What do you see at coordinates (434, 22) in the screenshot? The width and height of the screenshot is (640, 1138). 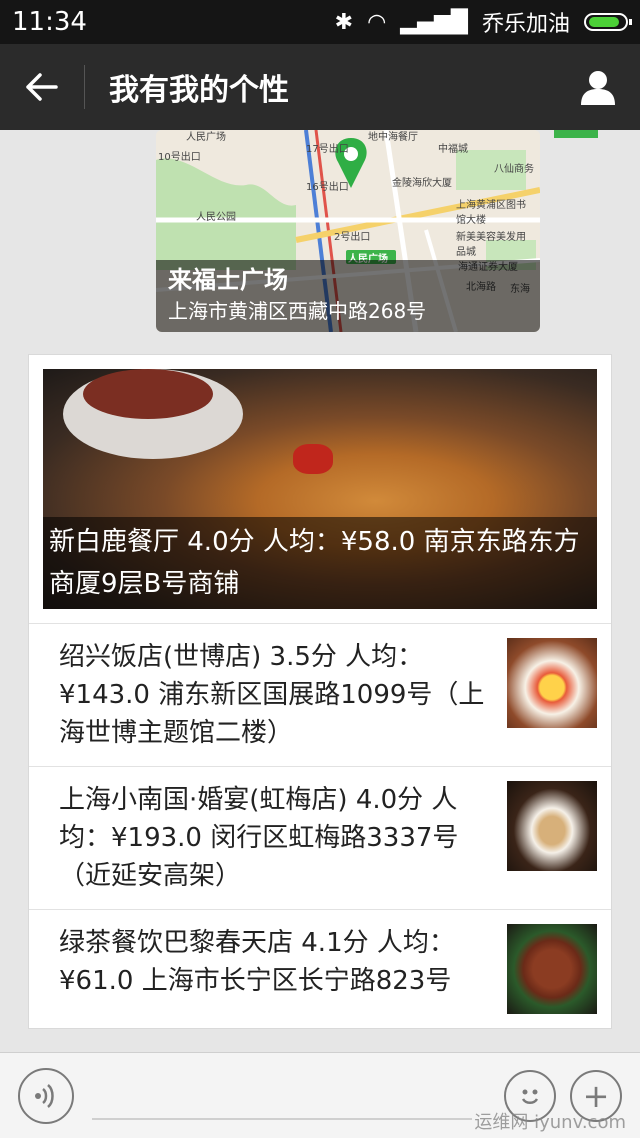 I see `signal-icon: ▂▄▆█` at bounding box center [434, 22].